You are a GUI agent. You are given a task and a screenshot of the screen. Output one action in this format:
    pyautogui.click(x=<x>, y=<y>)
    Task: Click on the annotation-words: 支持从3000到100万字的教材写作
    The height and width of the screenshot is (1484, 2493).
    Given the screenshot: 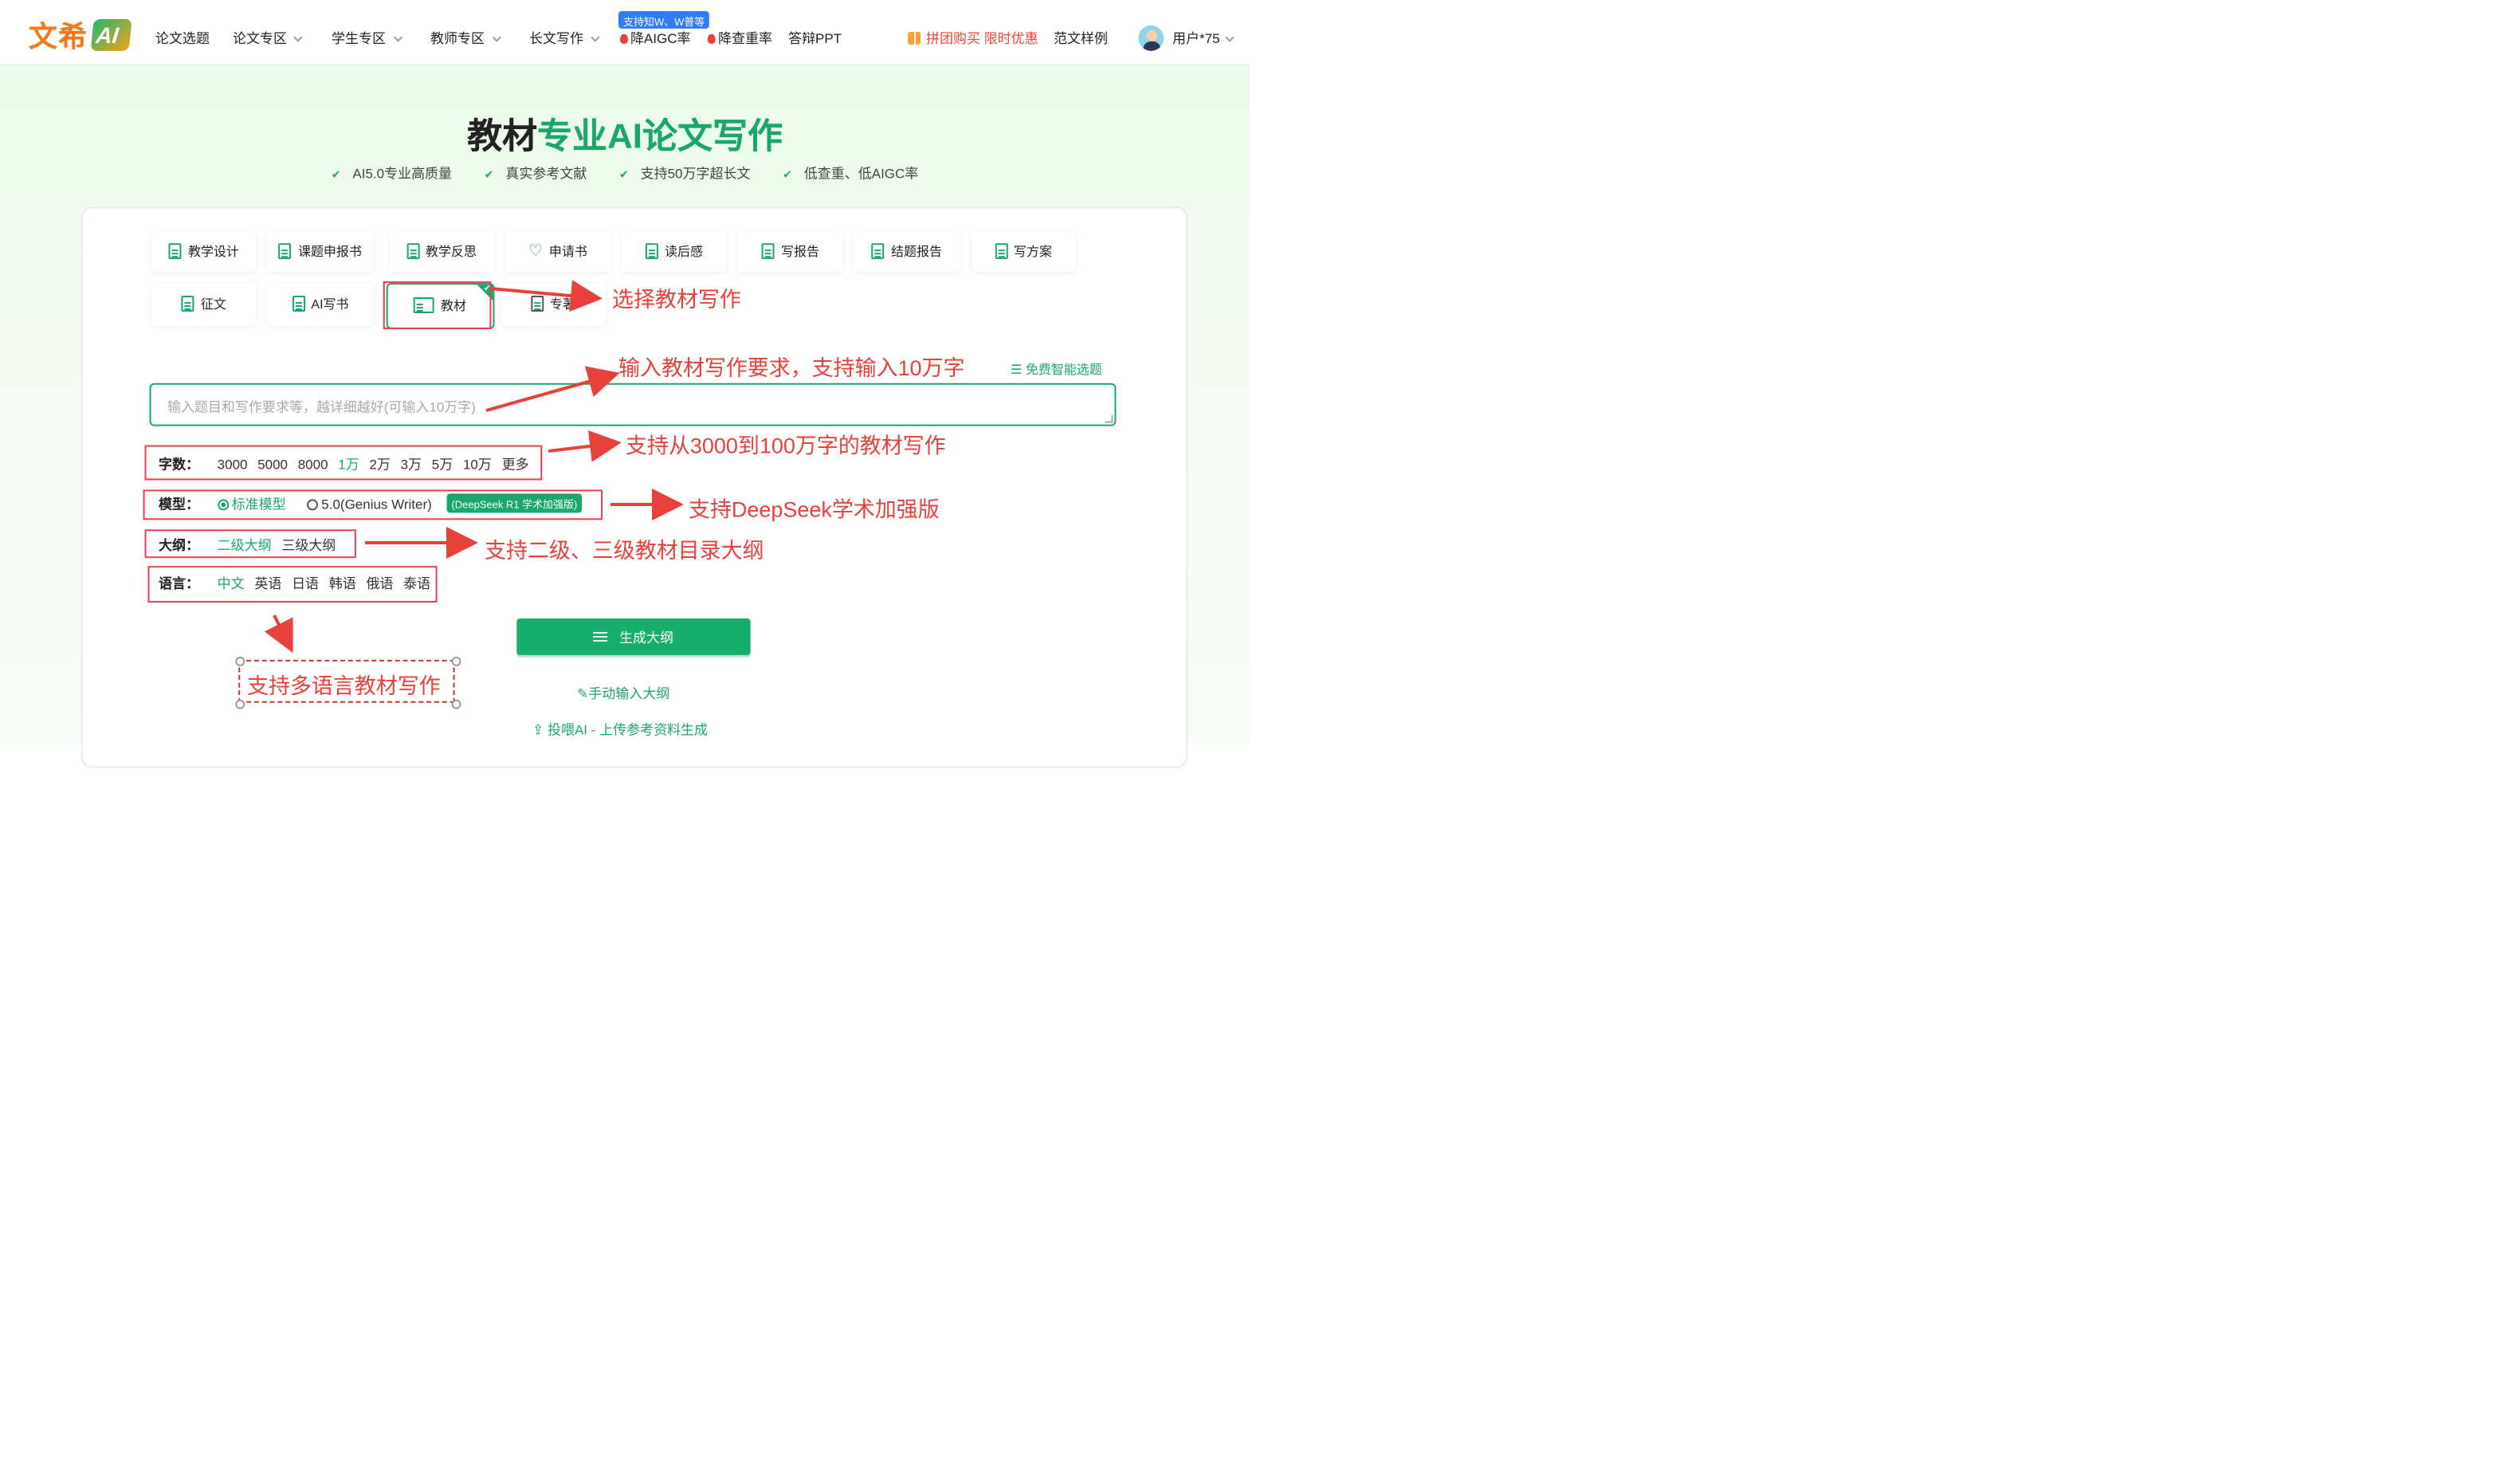 What is the action you would take?
    pyautogui.click(x=786, y=446)
    